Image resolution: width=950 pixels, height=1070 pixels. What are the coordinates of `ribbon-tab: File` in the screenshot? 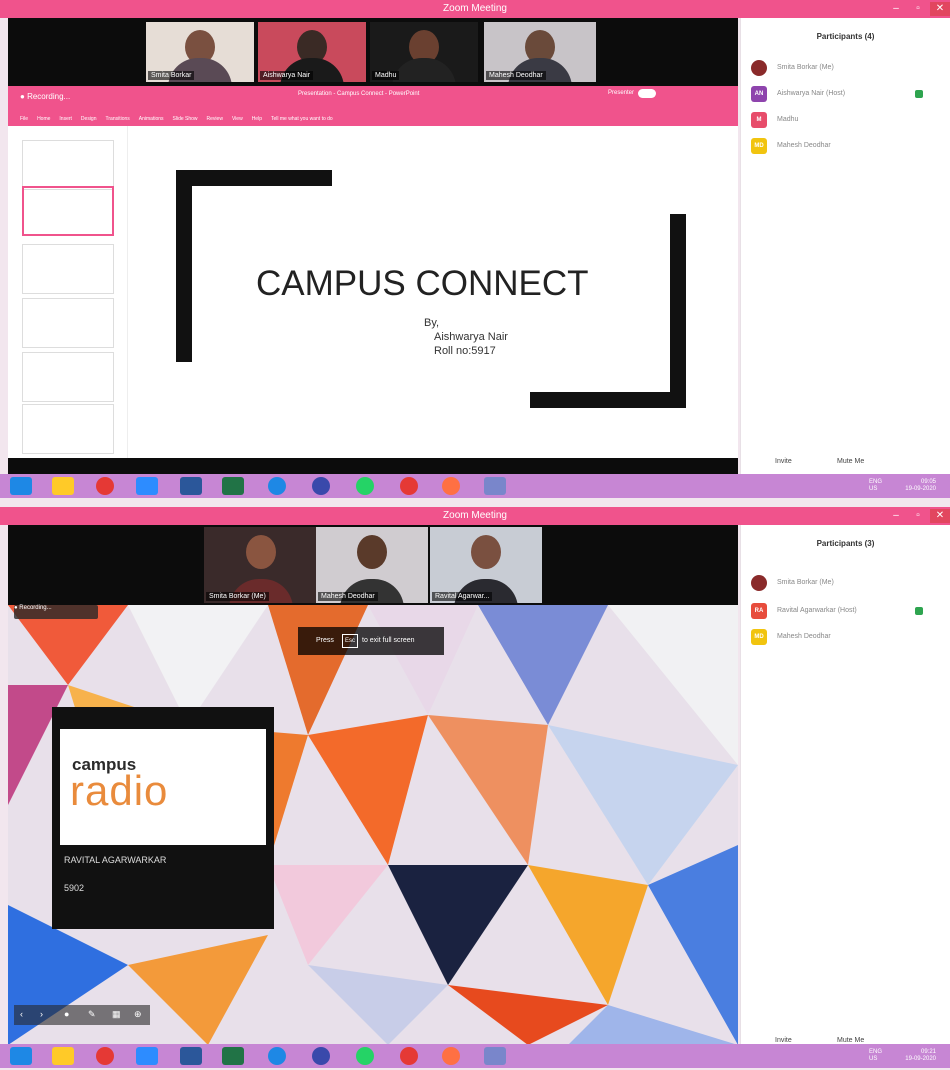 It's located at (24, 119).